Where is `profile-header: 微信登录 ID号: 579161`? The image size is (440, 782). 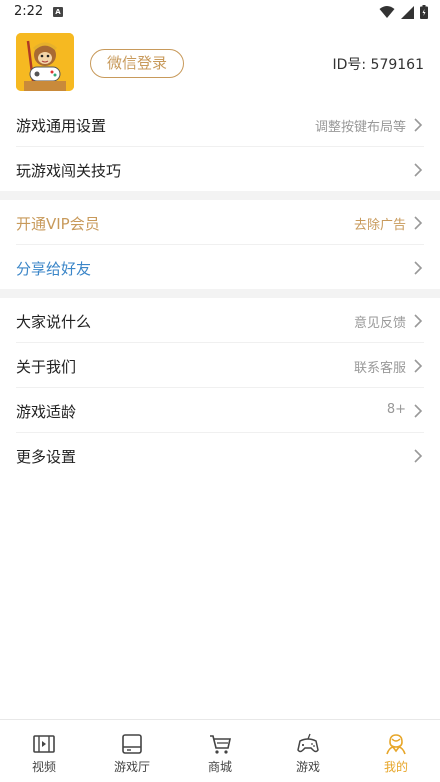 profile-header: 微信登录 ID号: 579161 is located at coordinates (220, 63).